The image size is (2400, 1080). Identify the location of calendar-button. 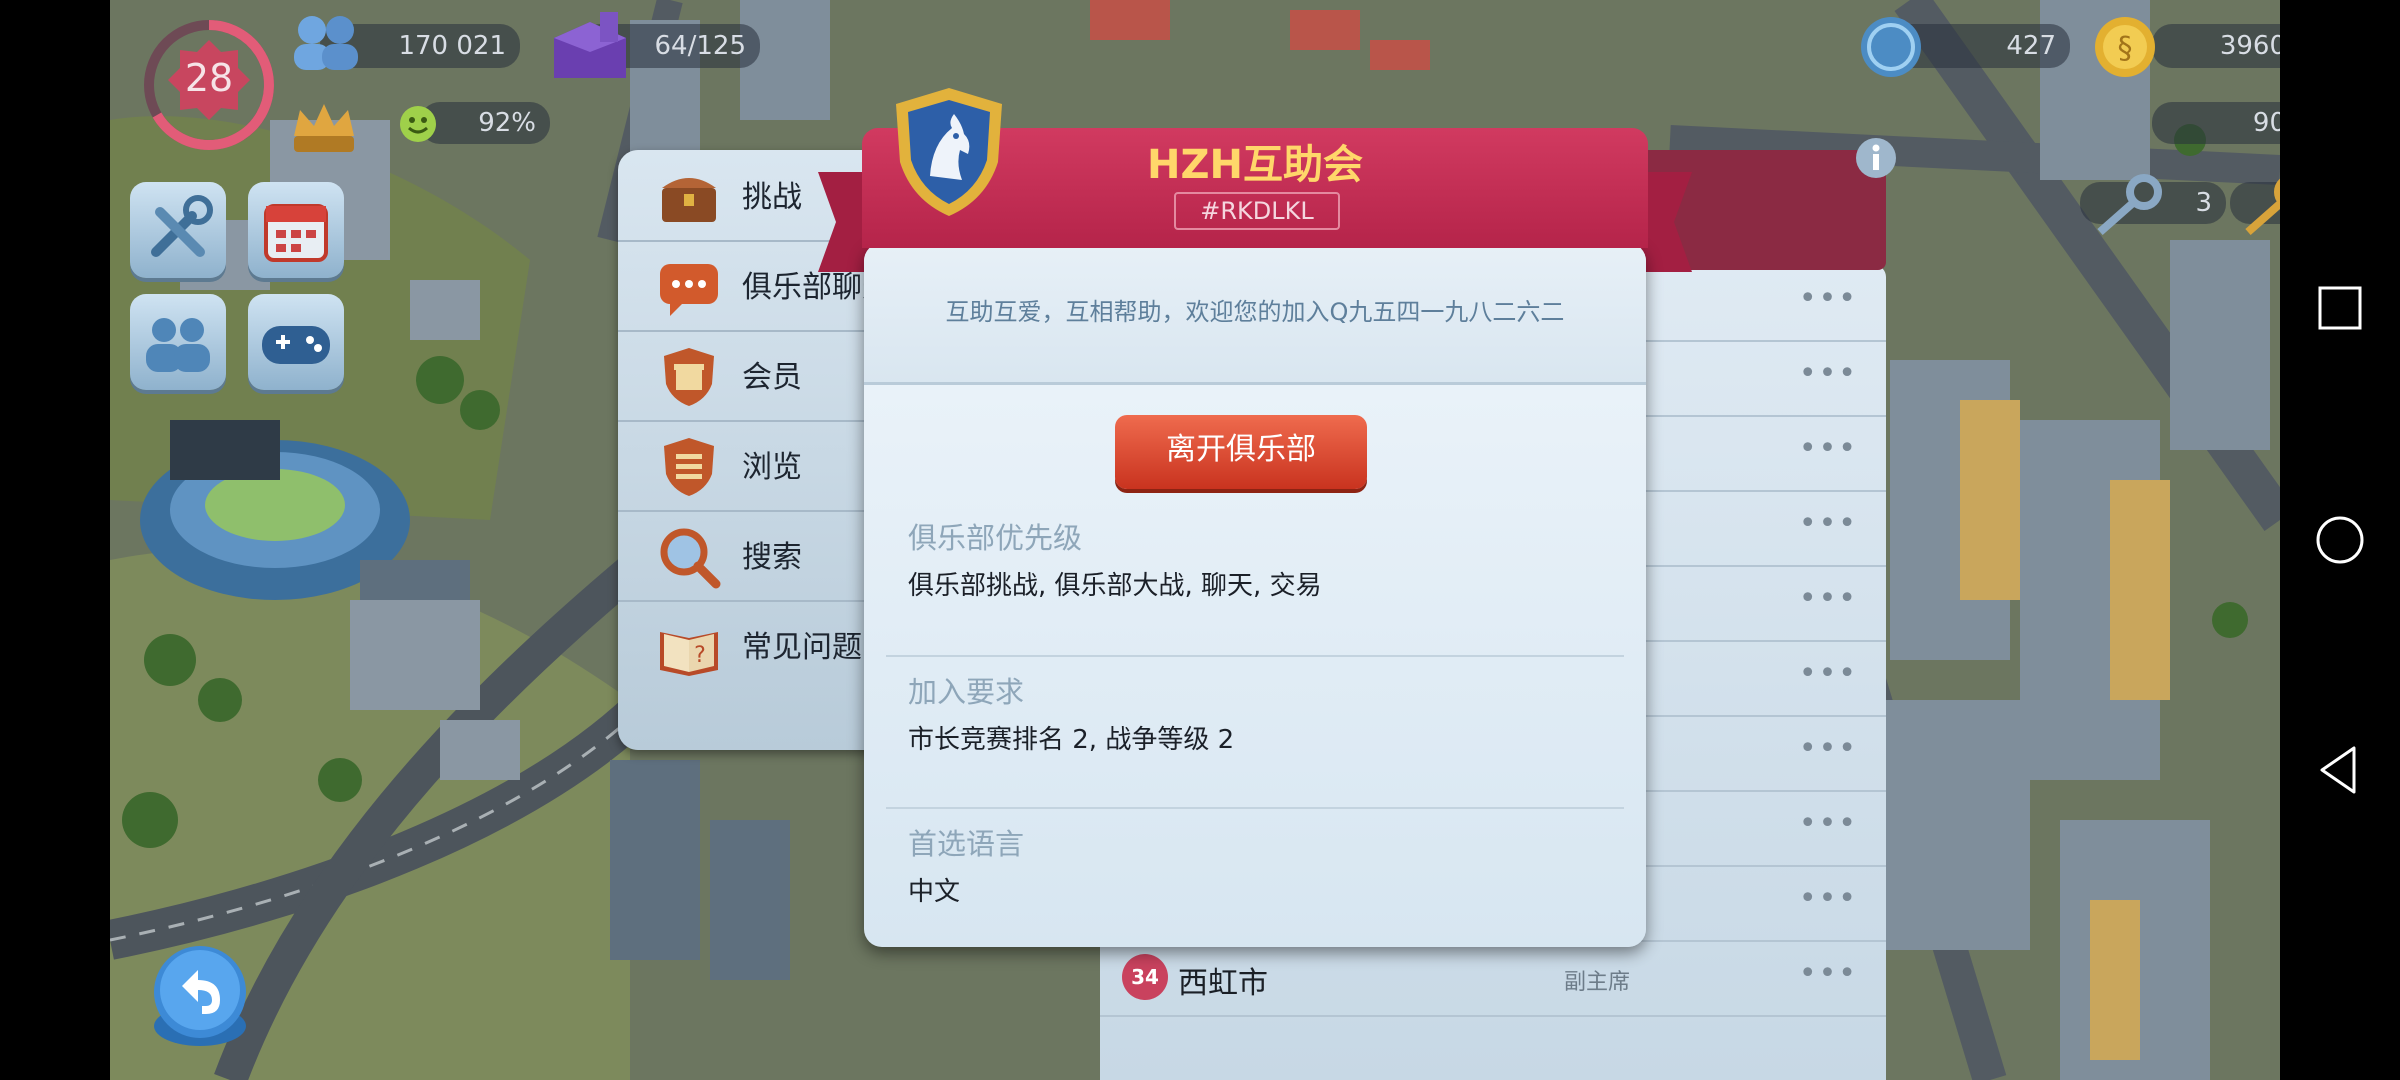
(296, 230).